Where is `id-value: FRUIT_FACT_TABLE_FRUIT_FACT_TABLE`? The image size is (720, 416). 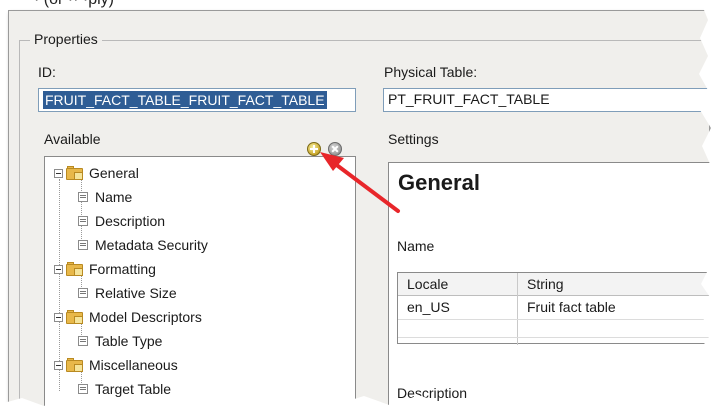
id-value: FRUIT_FACT_TABLE_FRUIT_FACT_TABLE is located at coordinates (185, 100).